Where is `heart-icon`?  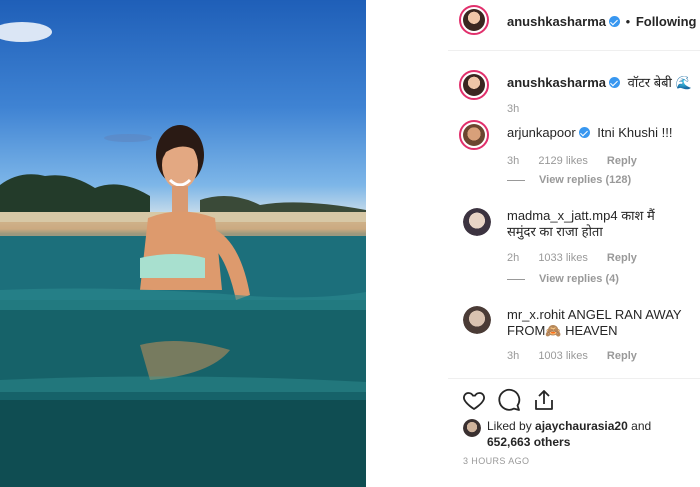
heart-icon is located at coordinates (474, 400).